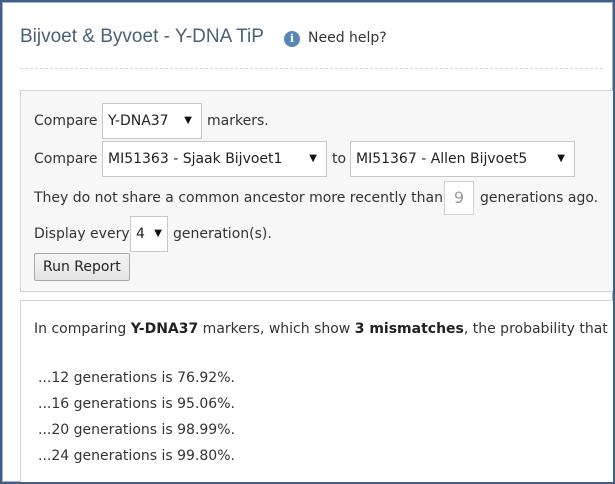 The image size is (615, 484). I want to click on result-line: ...16 generations is 95.06%., so click(136, 404).